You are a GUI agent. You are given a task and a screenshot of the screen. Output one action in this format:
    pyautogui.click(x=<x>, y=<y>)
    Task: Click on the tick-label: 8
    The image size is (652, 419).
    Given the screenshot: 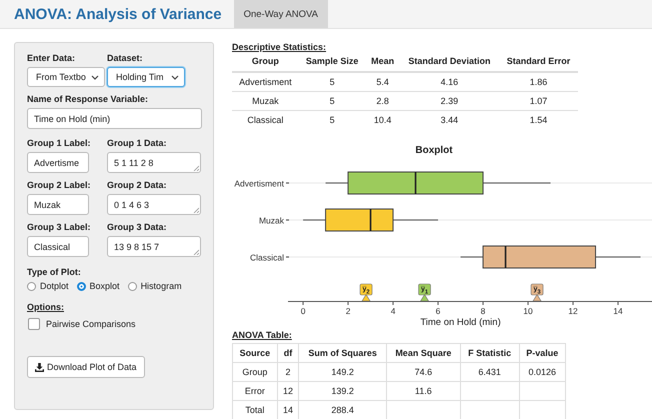 What is the action you would take?
    pyautogui.click(x=483, y=311)
    